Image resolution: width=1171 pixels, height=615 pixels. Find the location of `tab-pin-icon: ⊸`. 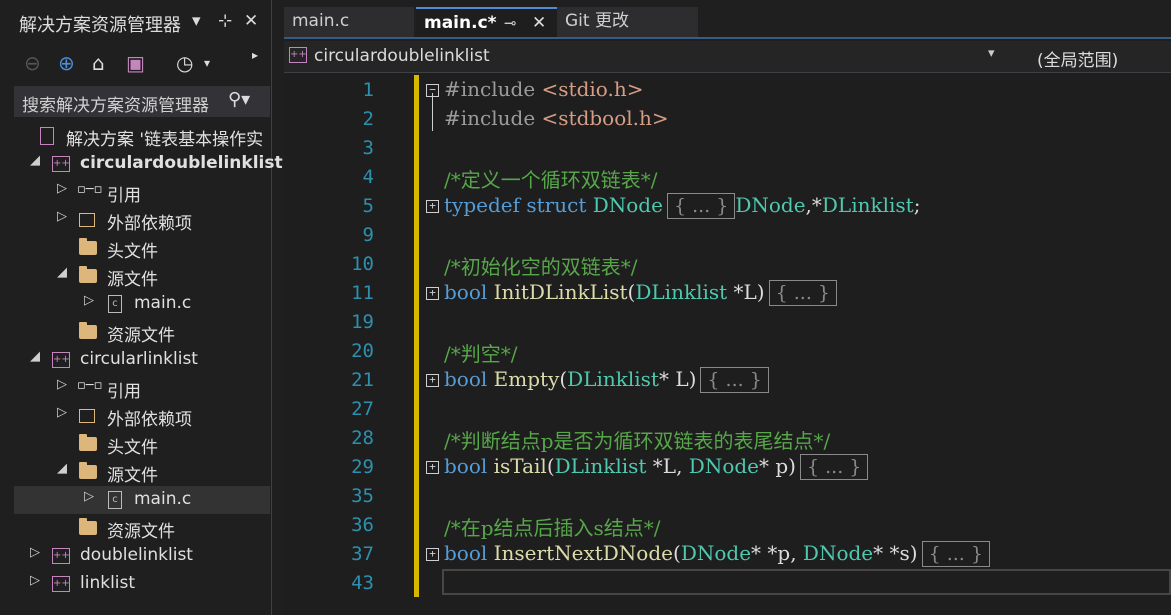

tab-pin-icon: ⊸ is located at coordinates (510, 23).